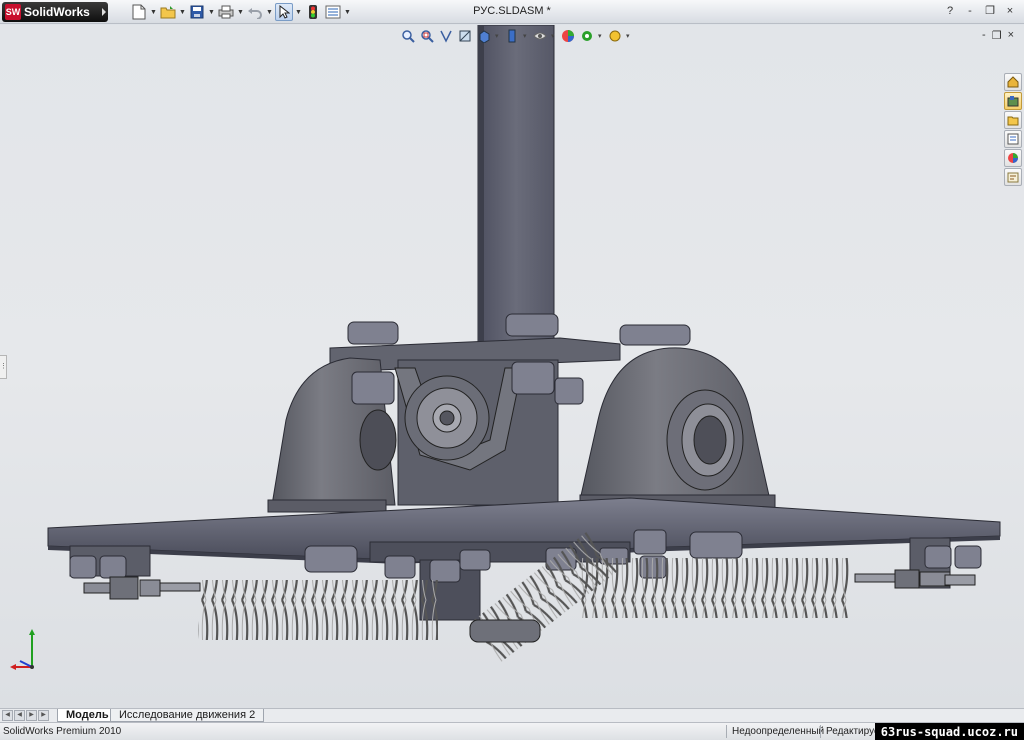  Describe the element at coordinates (187, 715) in the screenshot. I see `tab-motion-study: Исследование движения 2` at that location.